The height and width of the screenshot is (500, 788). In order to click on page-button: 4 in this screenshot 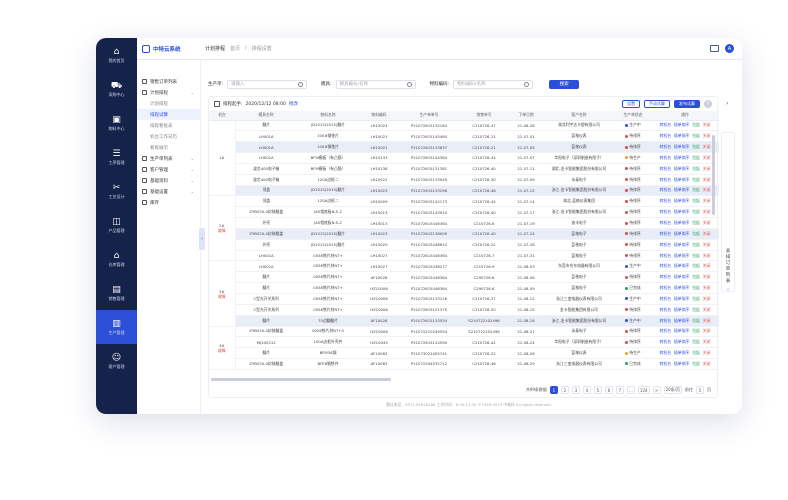, I will do `click(586, 390)`.